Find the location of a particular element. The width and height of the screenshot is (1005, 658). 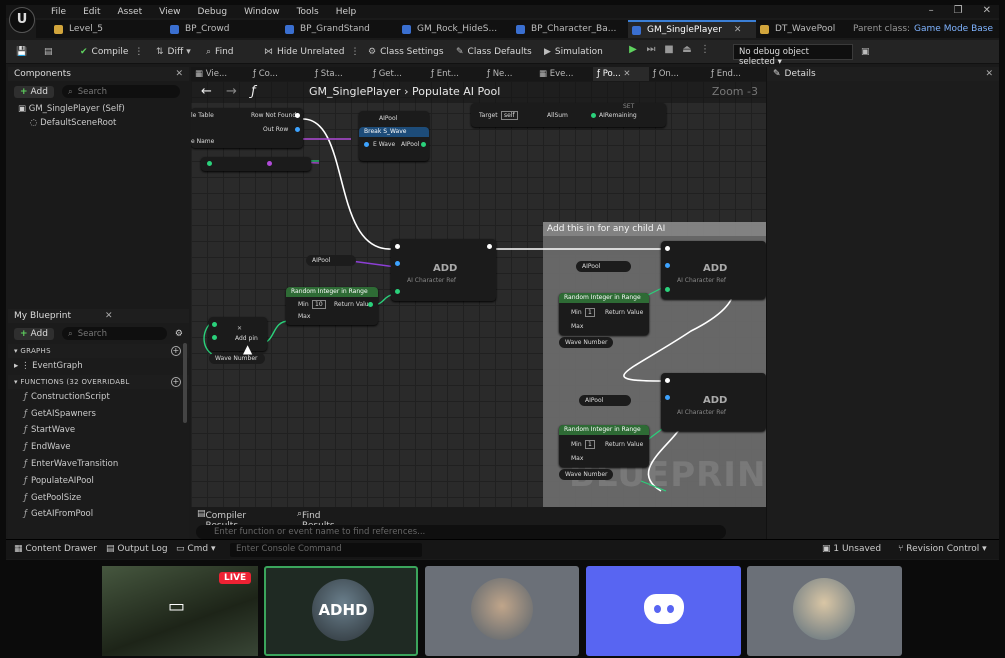

functions-section-header: ▾ FUNCTIONS (32 OVERRIDABL + is located at coordinates (98, 381).